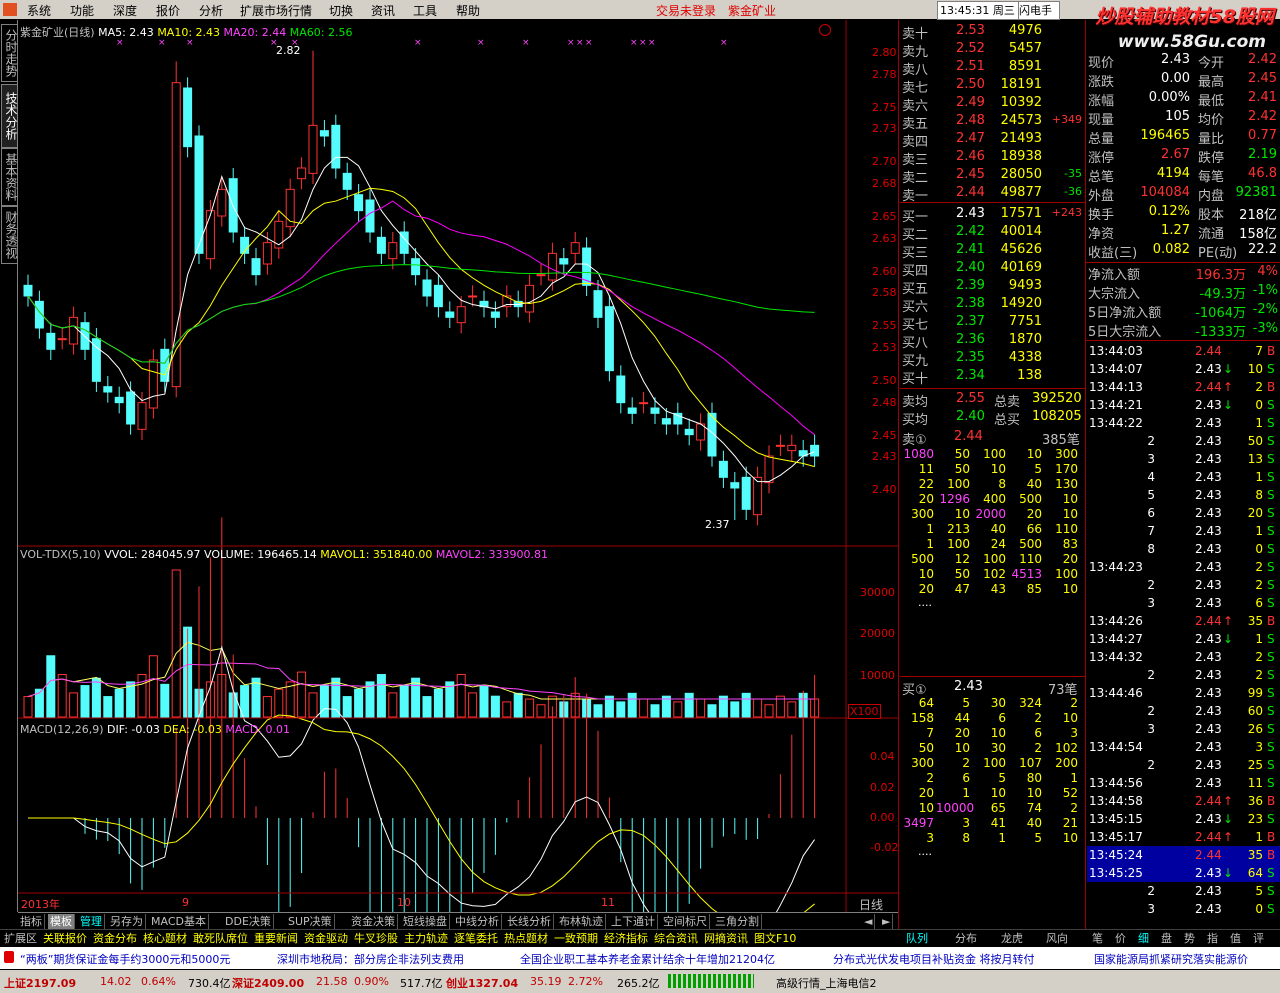 This screenshot has width=1280, height=993. What do you see at coordinates (91, 921) in the screenshot?
I see `indicator-tab: 管理` at bounding box center [91, 921].